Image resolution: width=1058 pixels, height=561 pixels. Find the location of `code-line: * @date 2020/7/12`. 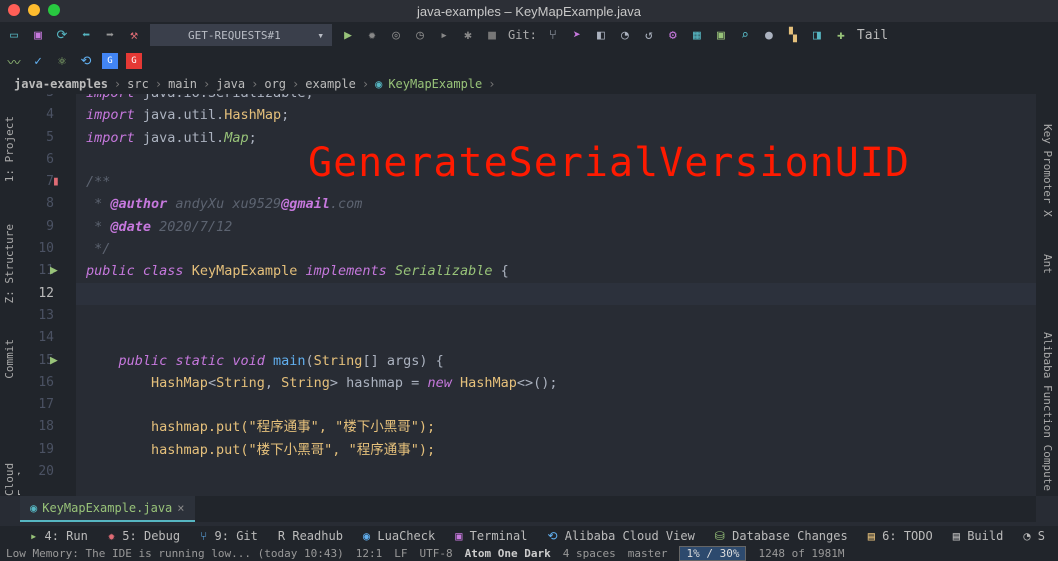

code-line: * @date 2020/7/12 is located at coordinates (567, 227).